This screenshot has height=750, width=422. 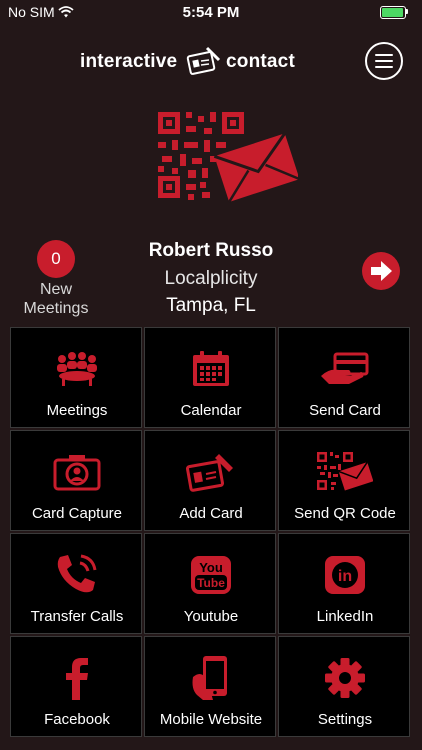 What do you see at coordinates (211, 368) in the screenshot?
I see `calendar-icon` at bounding box center [211, 368].